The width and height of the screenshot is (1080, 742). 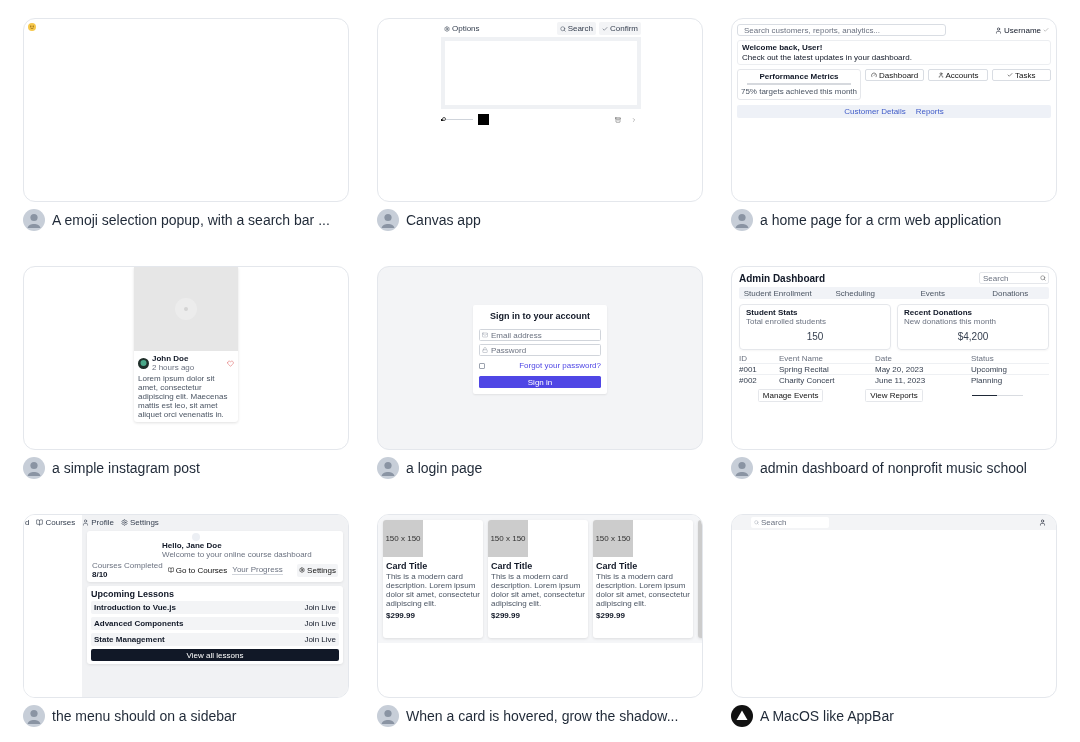 I want to click on tab: Reports, so click(x=929, y=111).